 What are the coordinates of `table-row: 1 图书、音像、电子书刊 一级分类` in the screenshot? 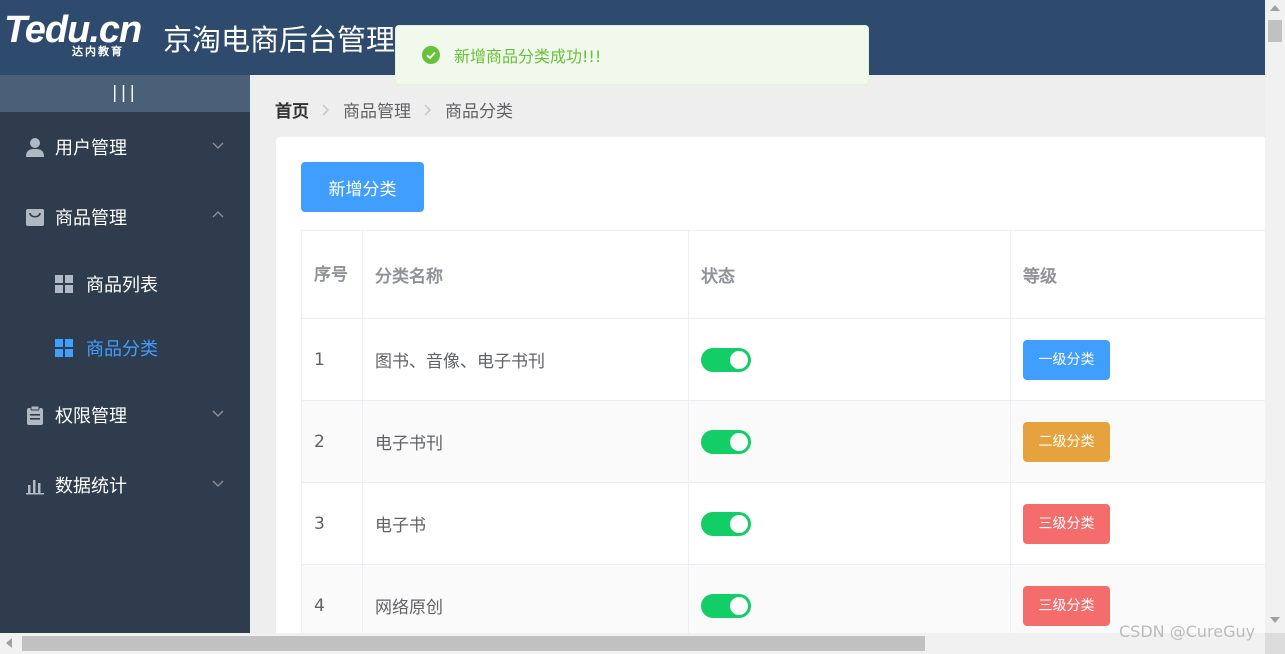 It's located at (783, 359).